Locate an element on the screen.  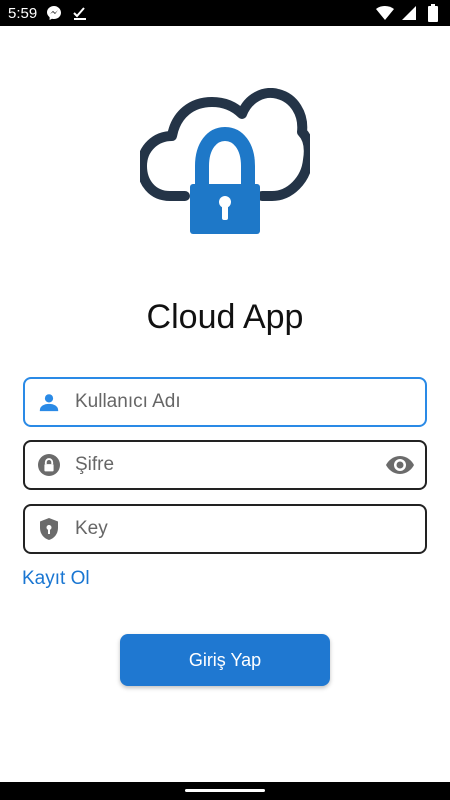
register-link: Kayıt Ol is located at coordinates (56, 579).